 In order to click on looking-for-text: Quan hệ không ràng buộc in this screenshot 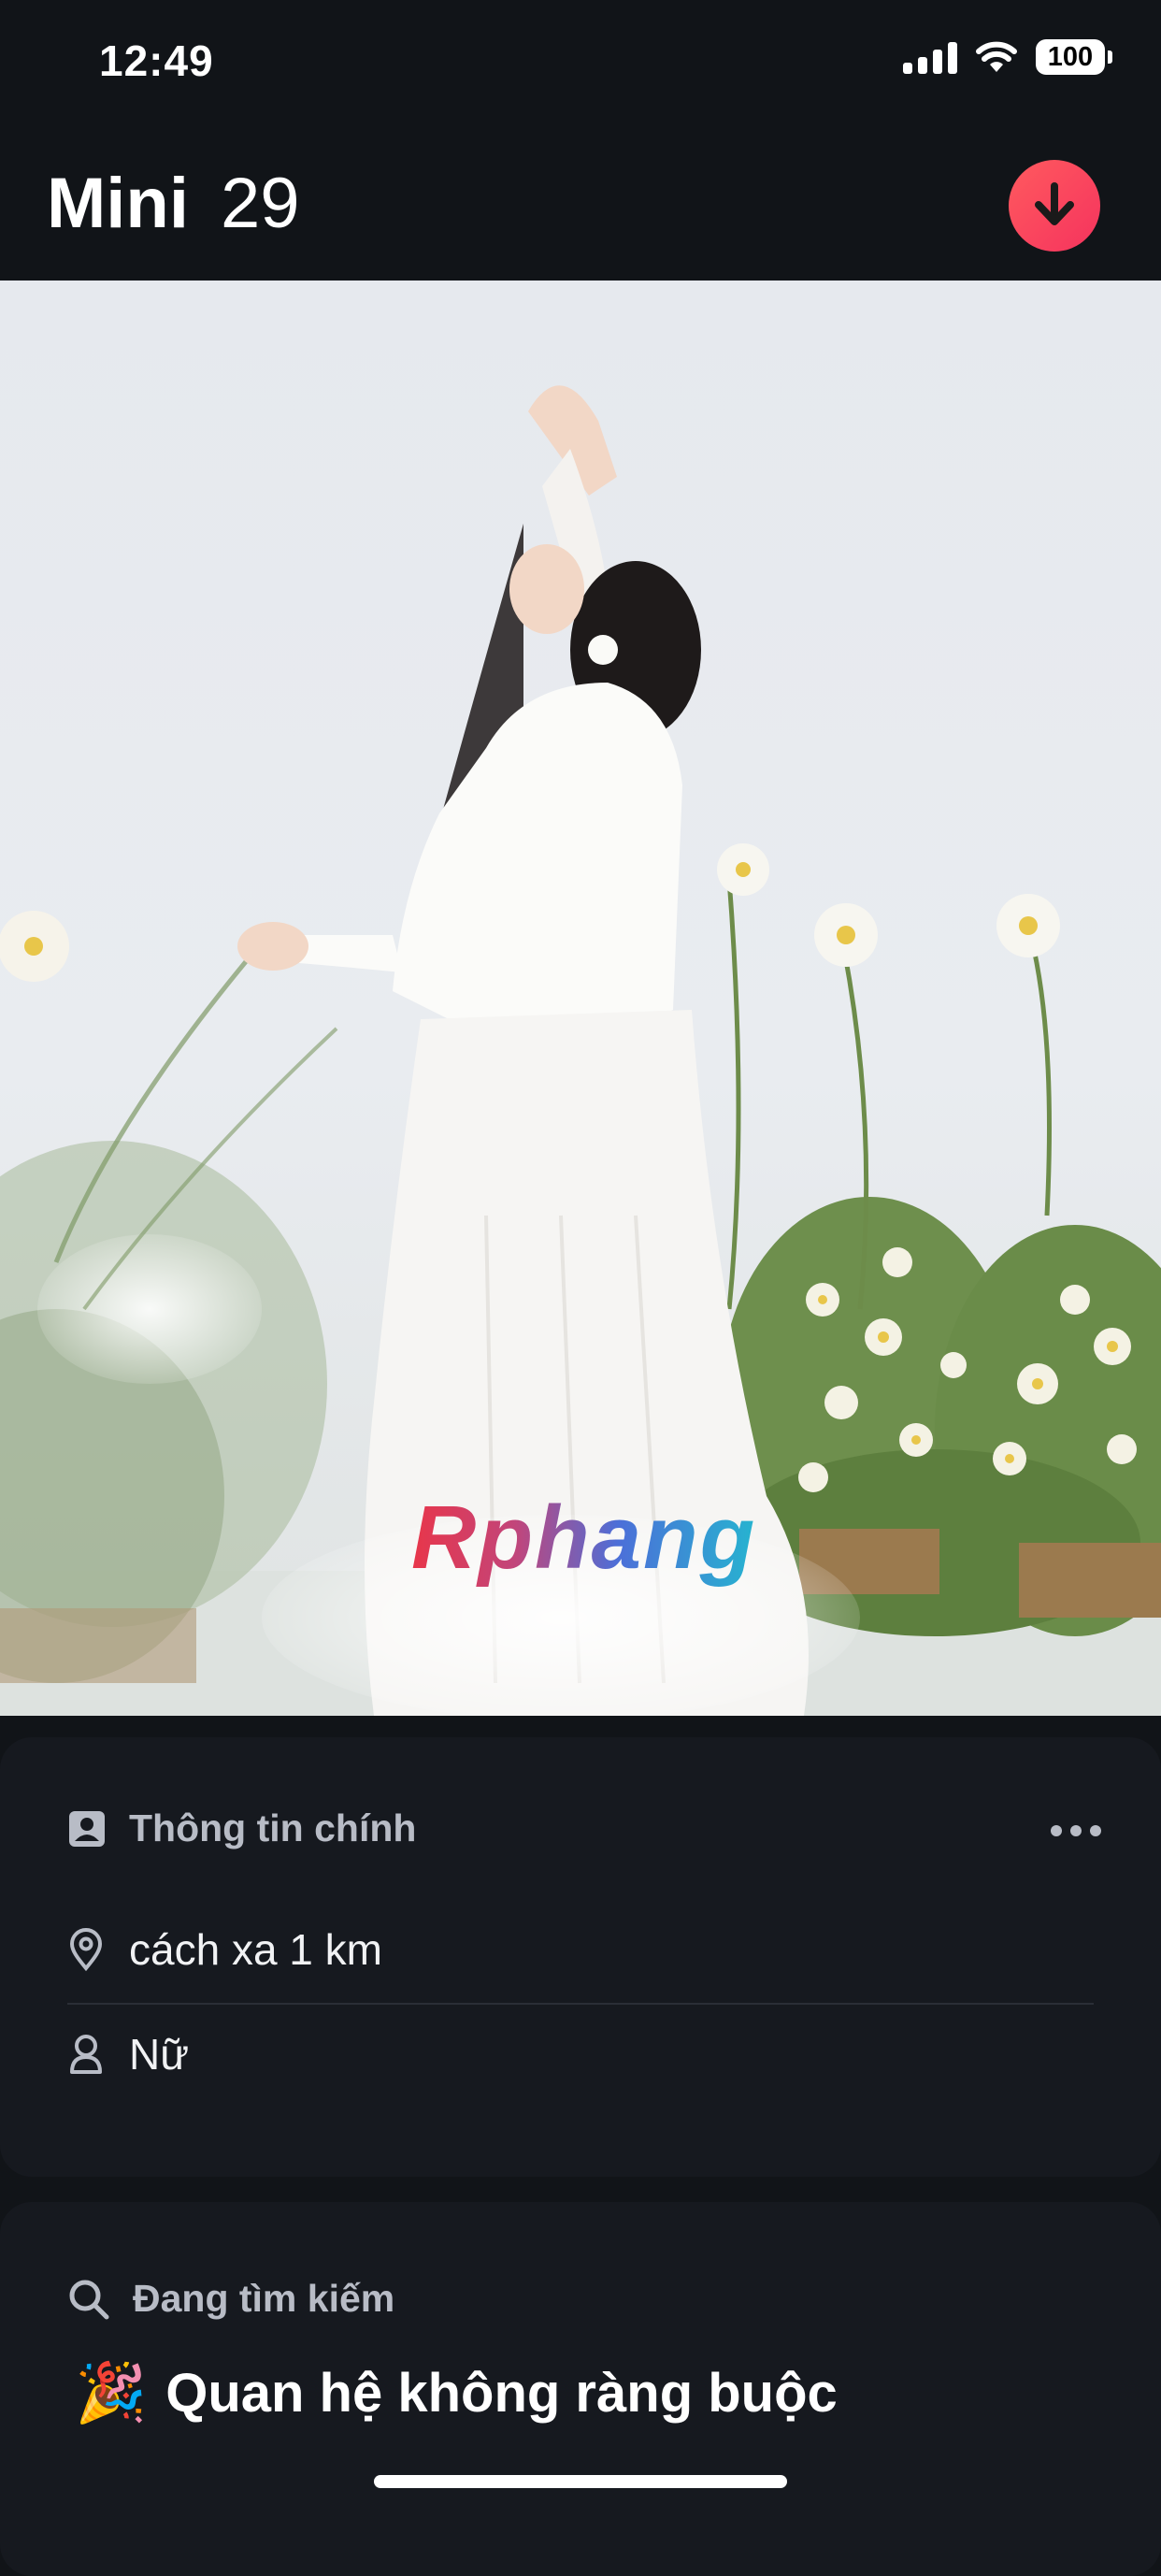, I will do `click(501, 2394)`.